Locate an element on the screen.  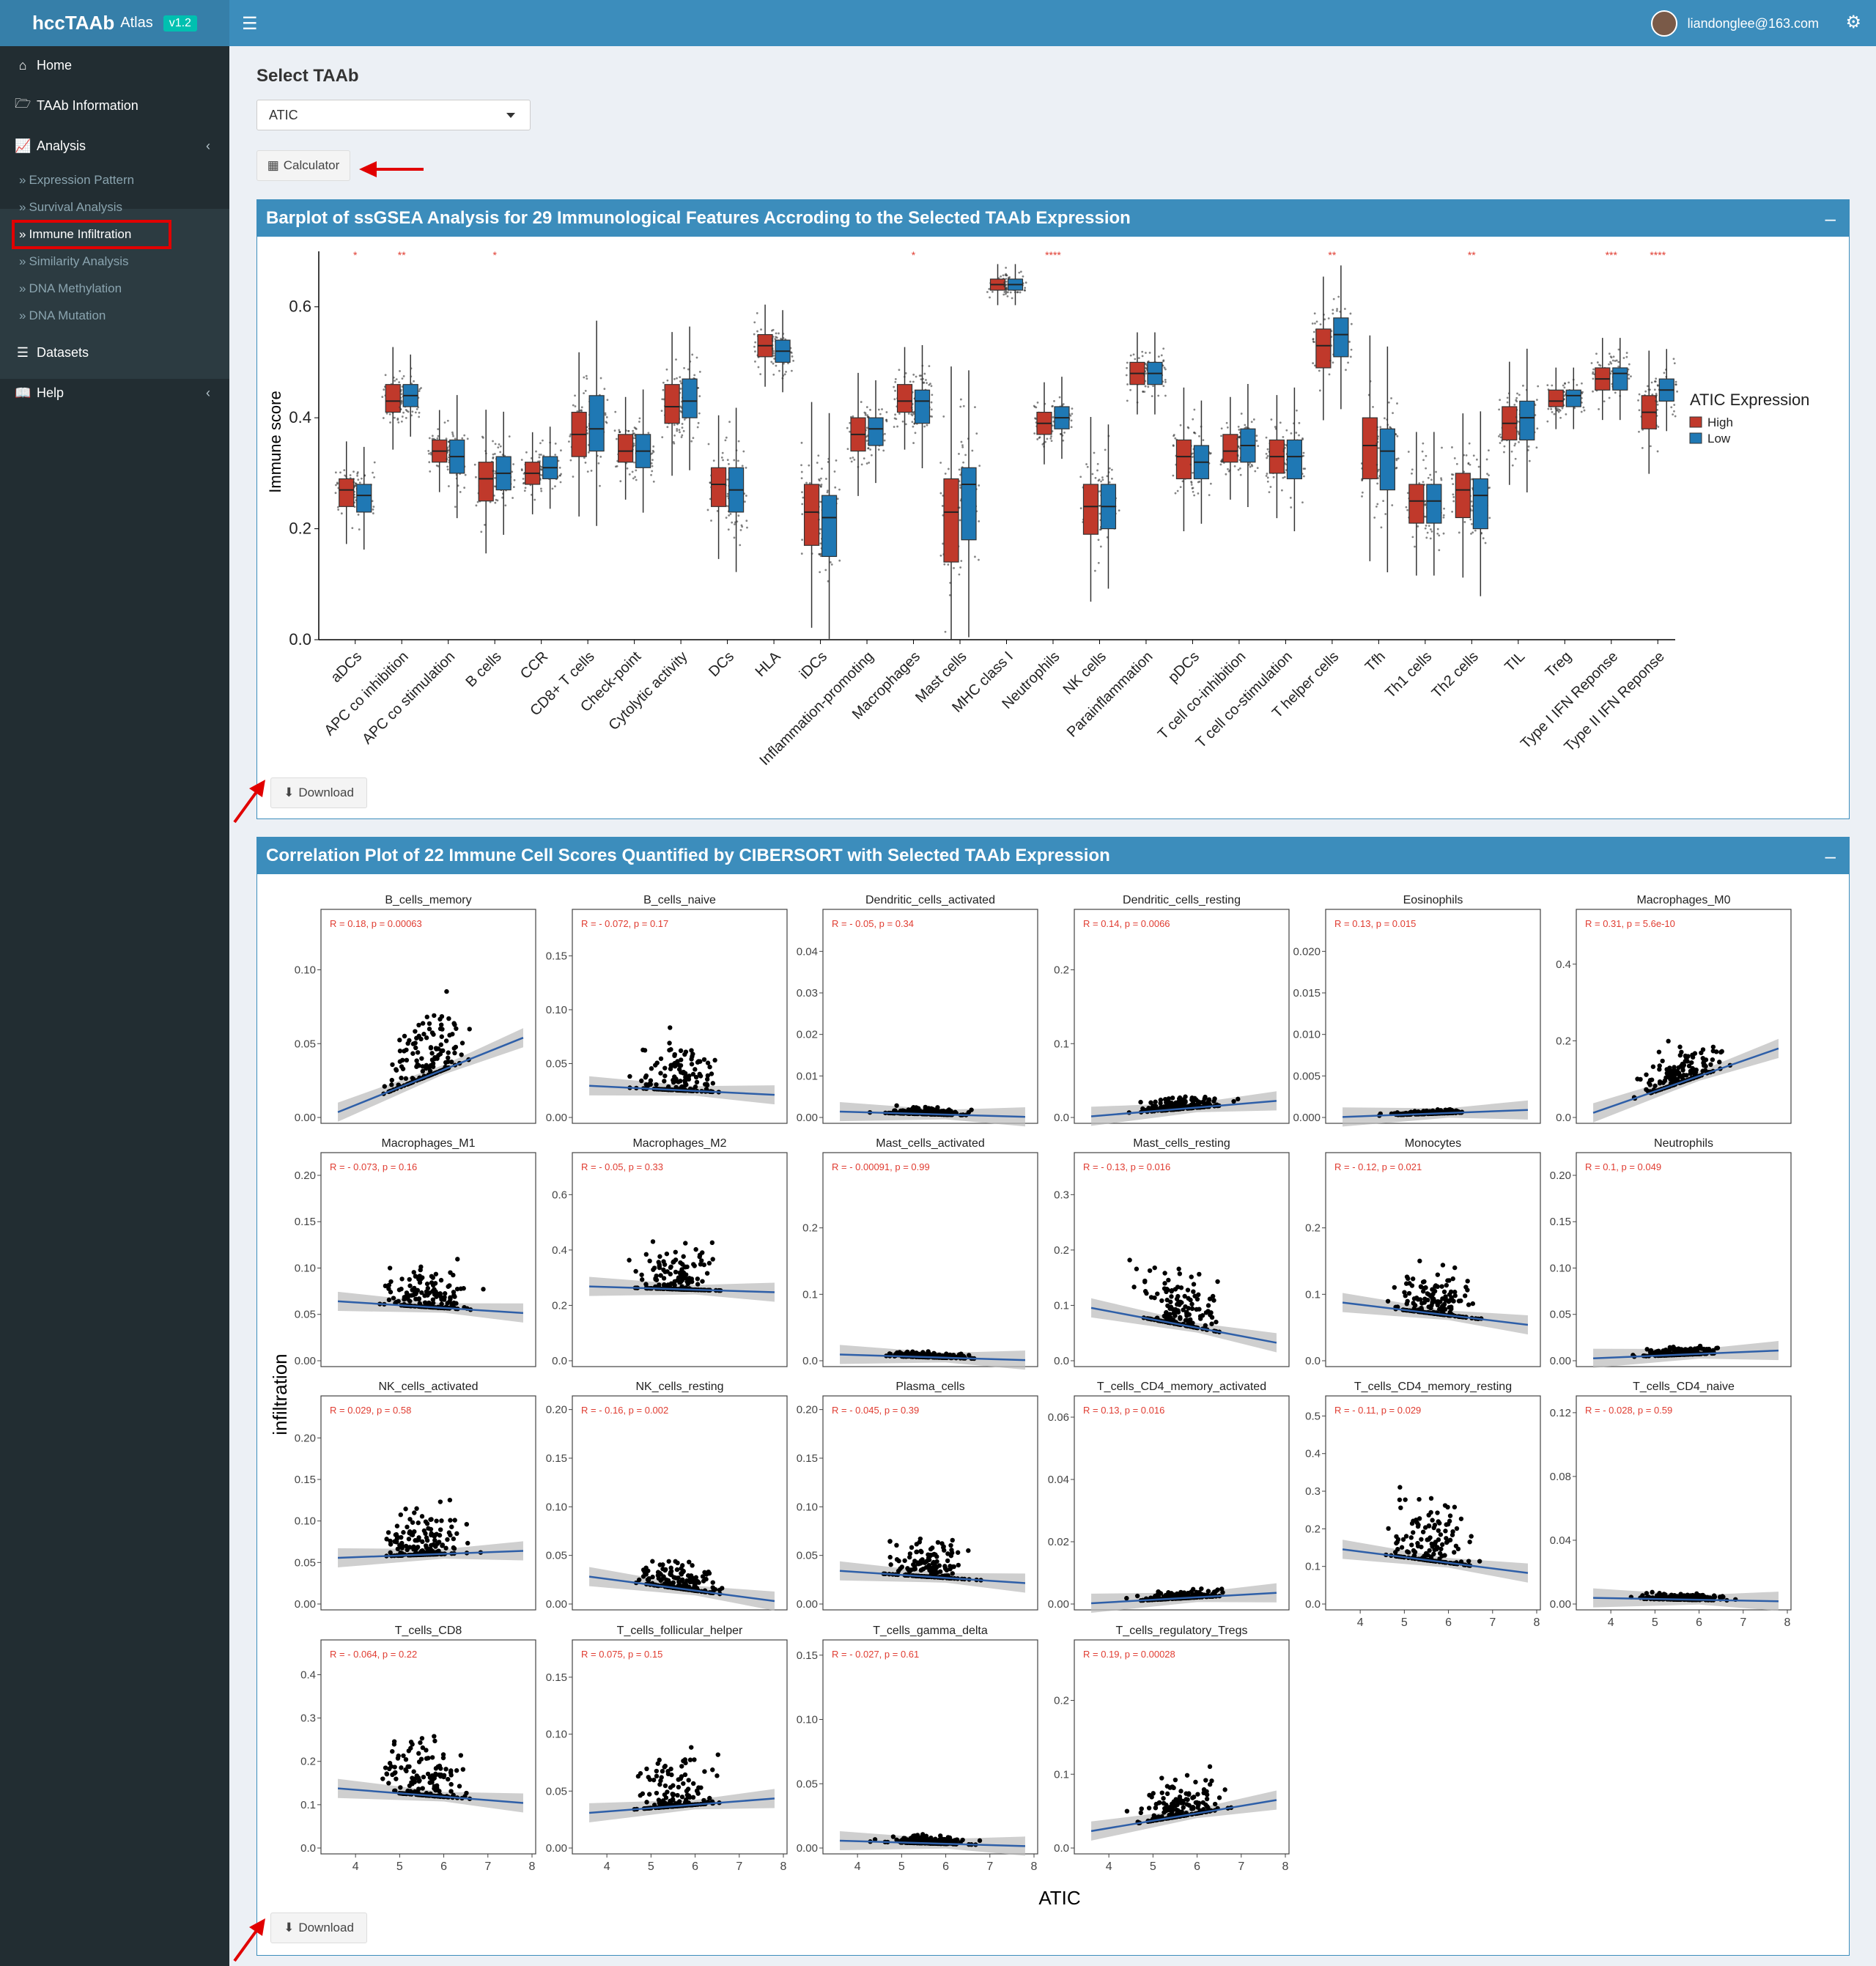
sidebar-subitem-expression-pattern: » Expression Pattern is located at coordinates (76, 180).